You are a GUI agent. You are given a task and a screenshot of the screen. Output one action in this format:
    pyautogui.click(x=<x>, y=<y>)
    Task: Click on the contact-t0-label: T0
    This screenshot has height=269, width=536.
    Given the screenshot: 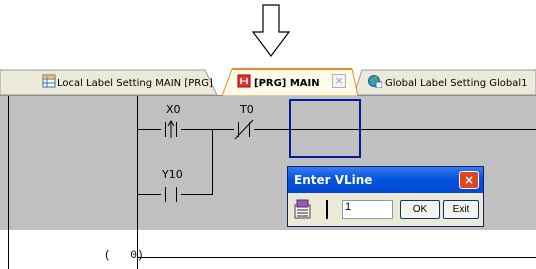 What is the action you would take?
    pyautogui.click(x=247, y=109)
    